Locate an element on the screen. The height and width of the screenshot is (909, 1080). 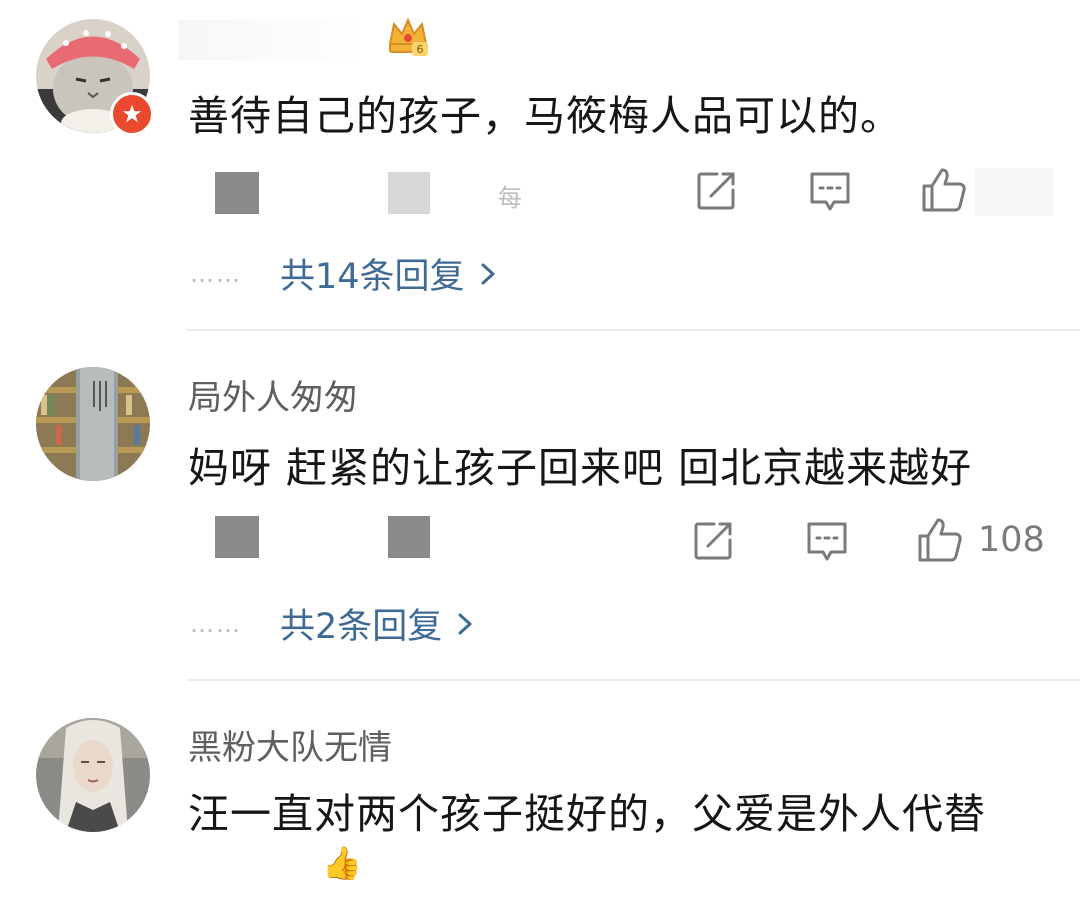
view-replies-link: 共2条回复 is located at coordinates (361, 623).